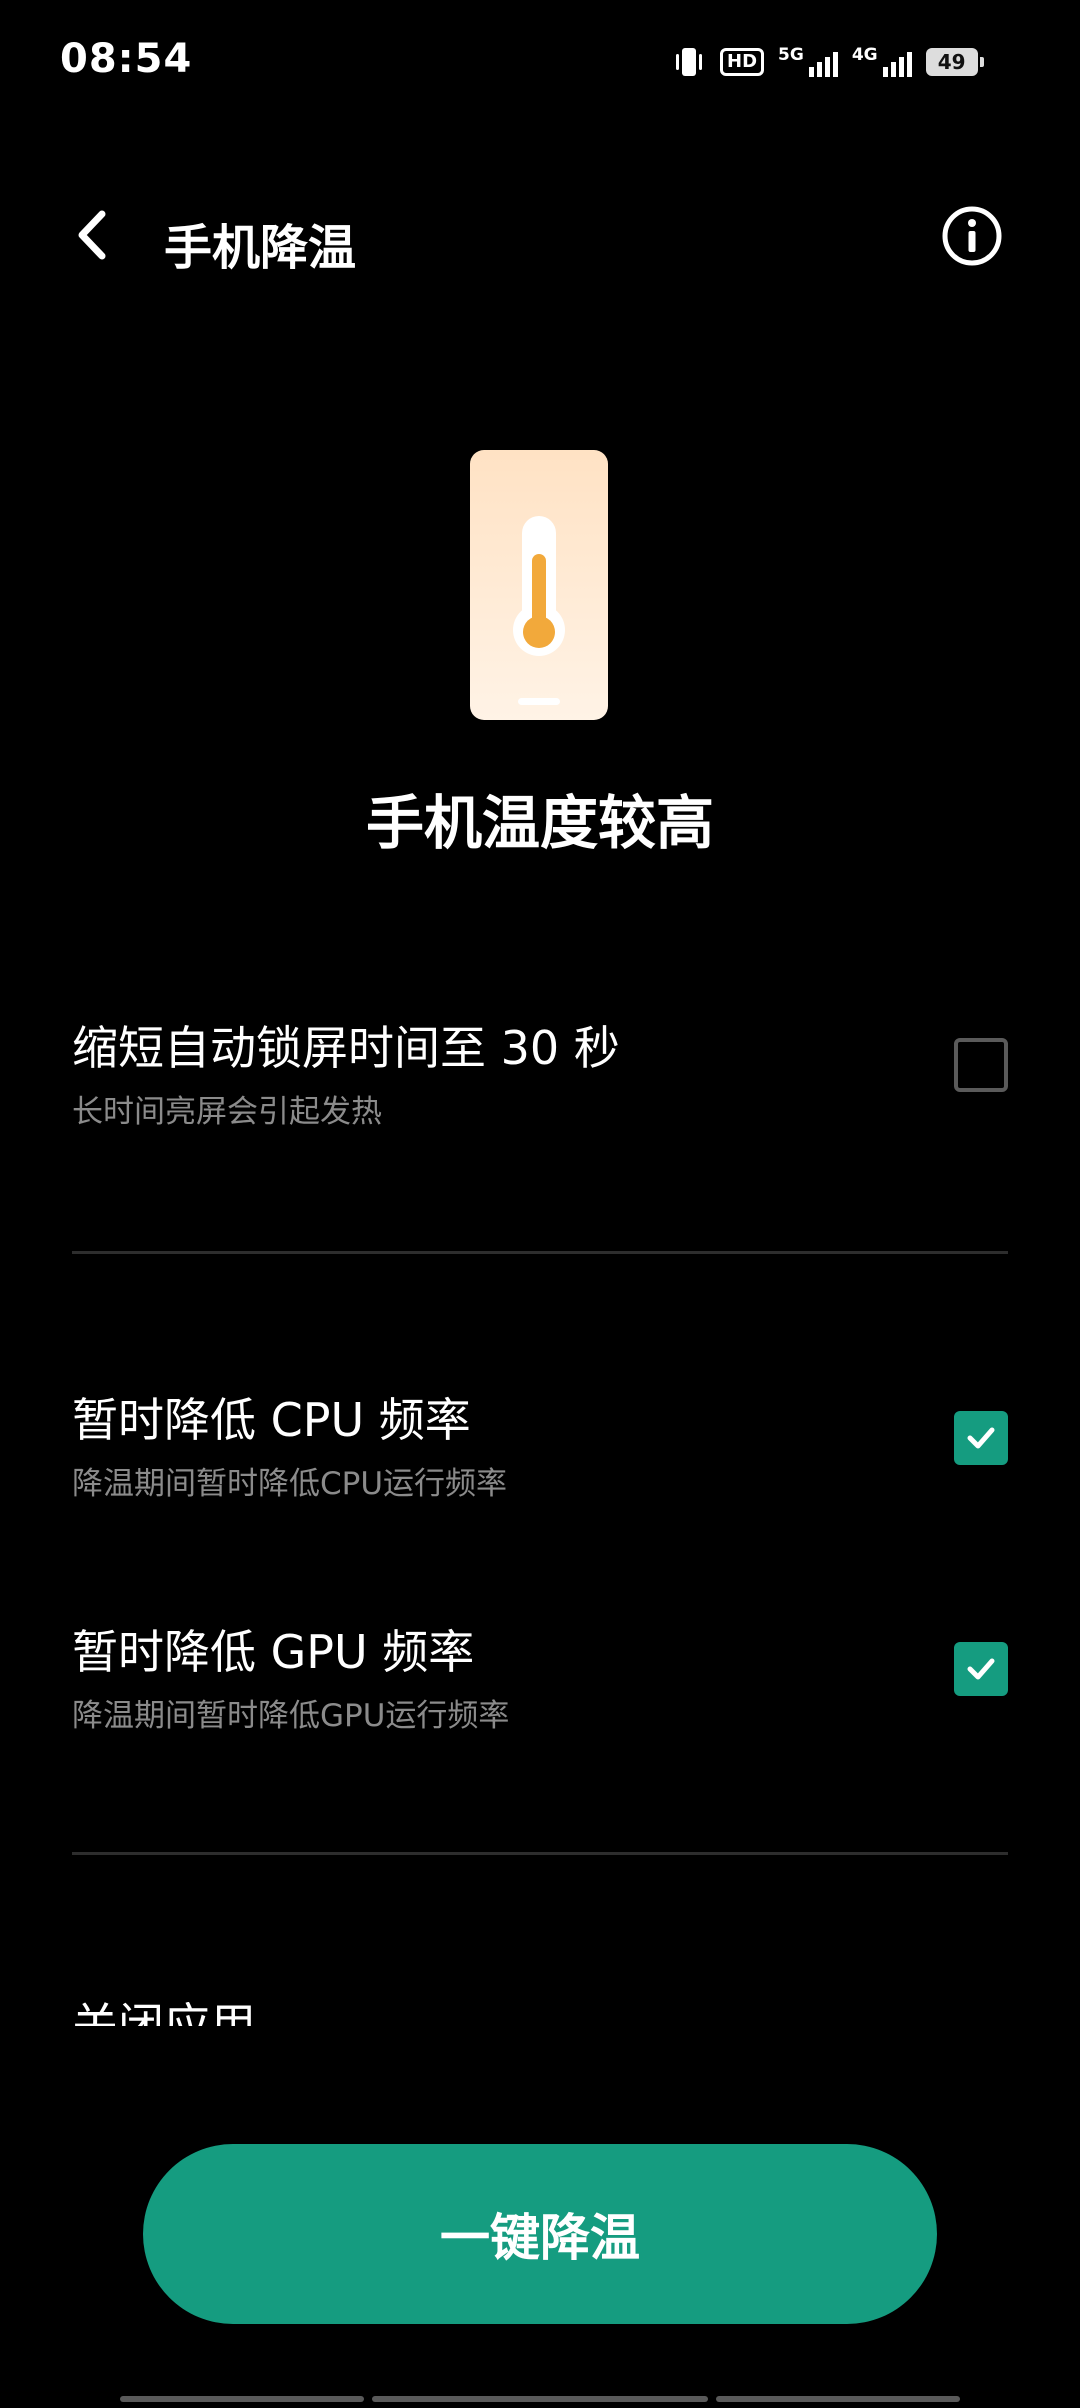  I want to click on info-circle-icon, so click(972, 236).